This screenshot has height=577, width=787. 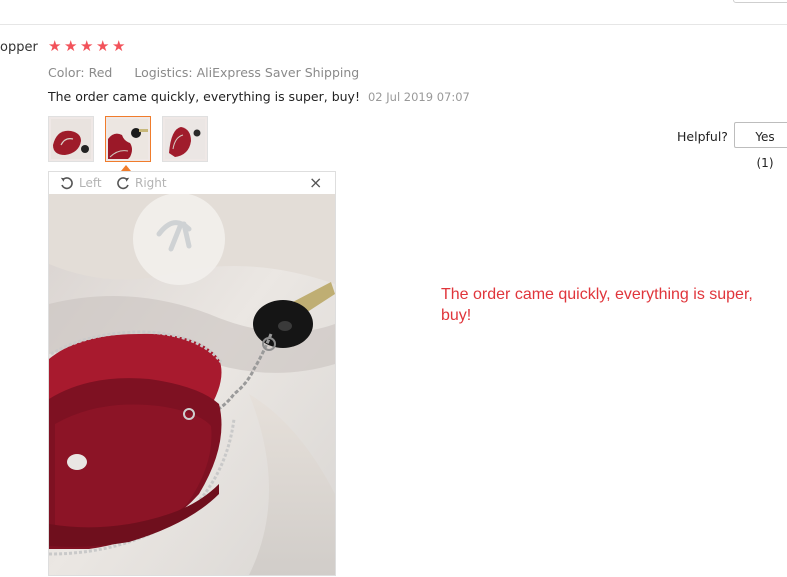 I want to click on rotate-right-button: Right, so click(x=141, y=183).